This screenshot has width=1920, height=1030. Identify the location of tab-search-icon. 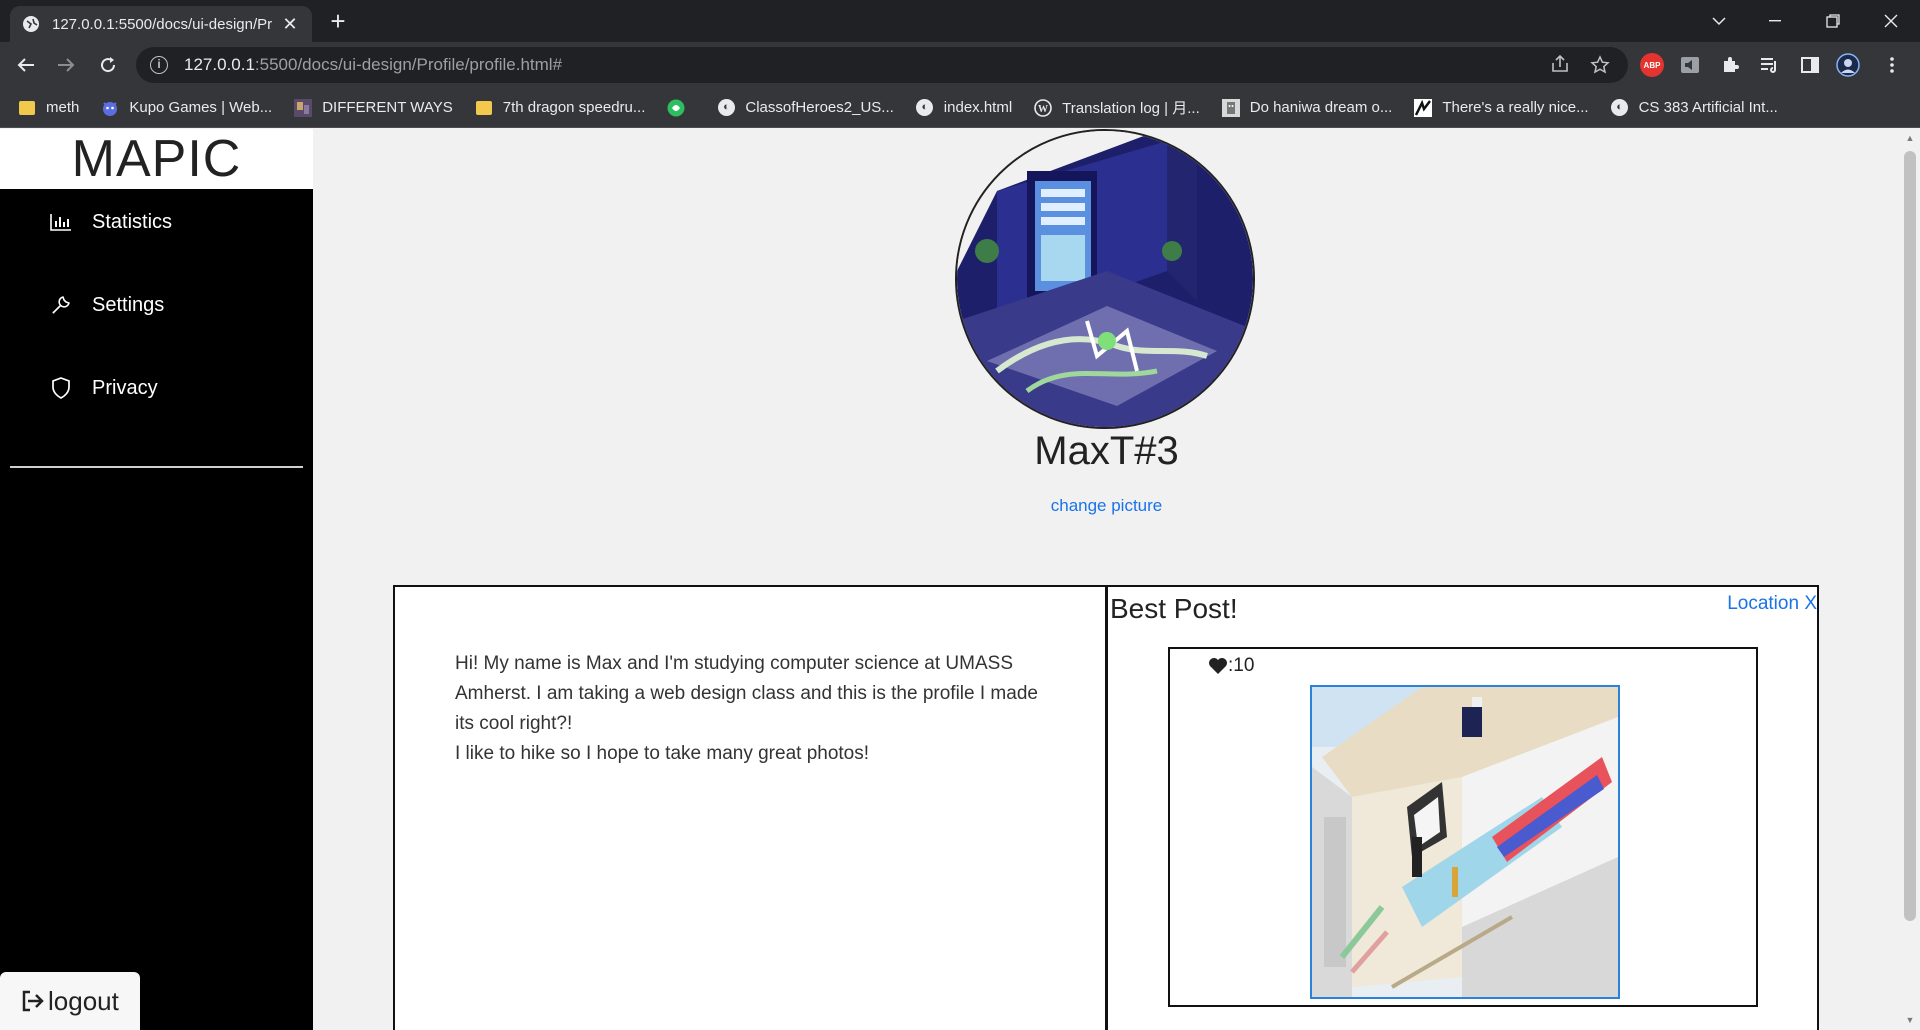
(1719, 21).